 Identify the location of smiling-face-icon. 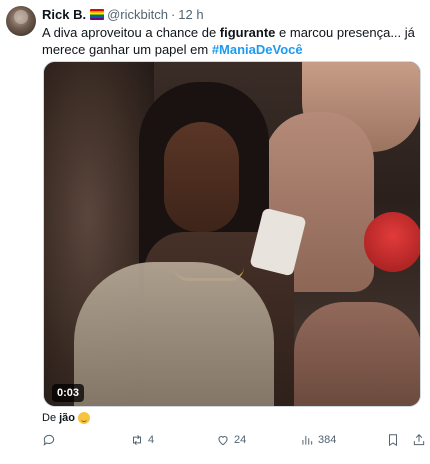
(83, 418).